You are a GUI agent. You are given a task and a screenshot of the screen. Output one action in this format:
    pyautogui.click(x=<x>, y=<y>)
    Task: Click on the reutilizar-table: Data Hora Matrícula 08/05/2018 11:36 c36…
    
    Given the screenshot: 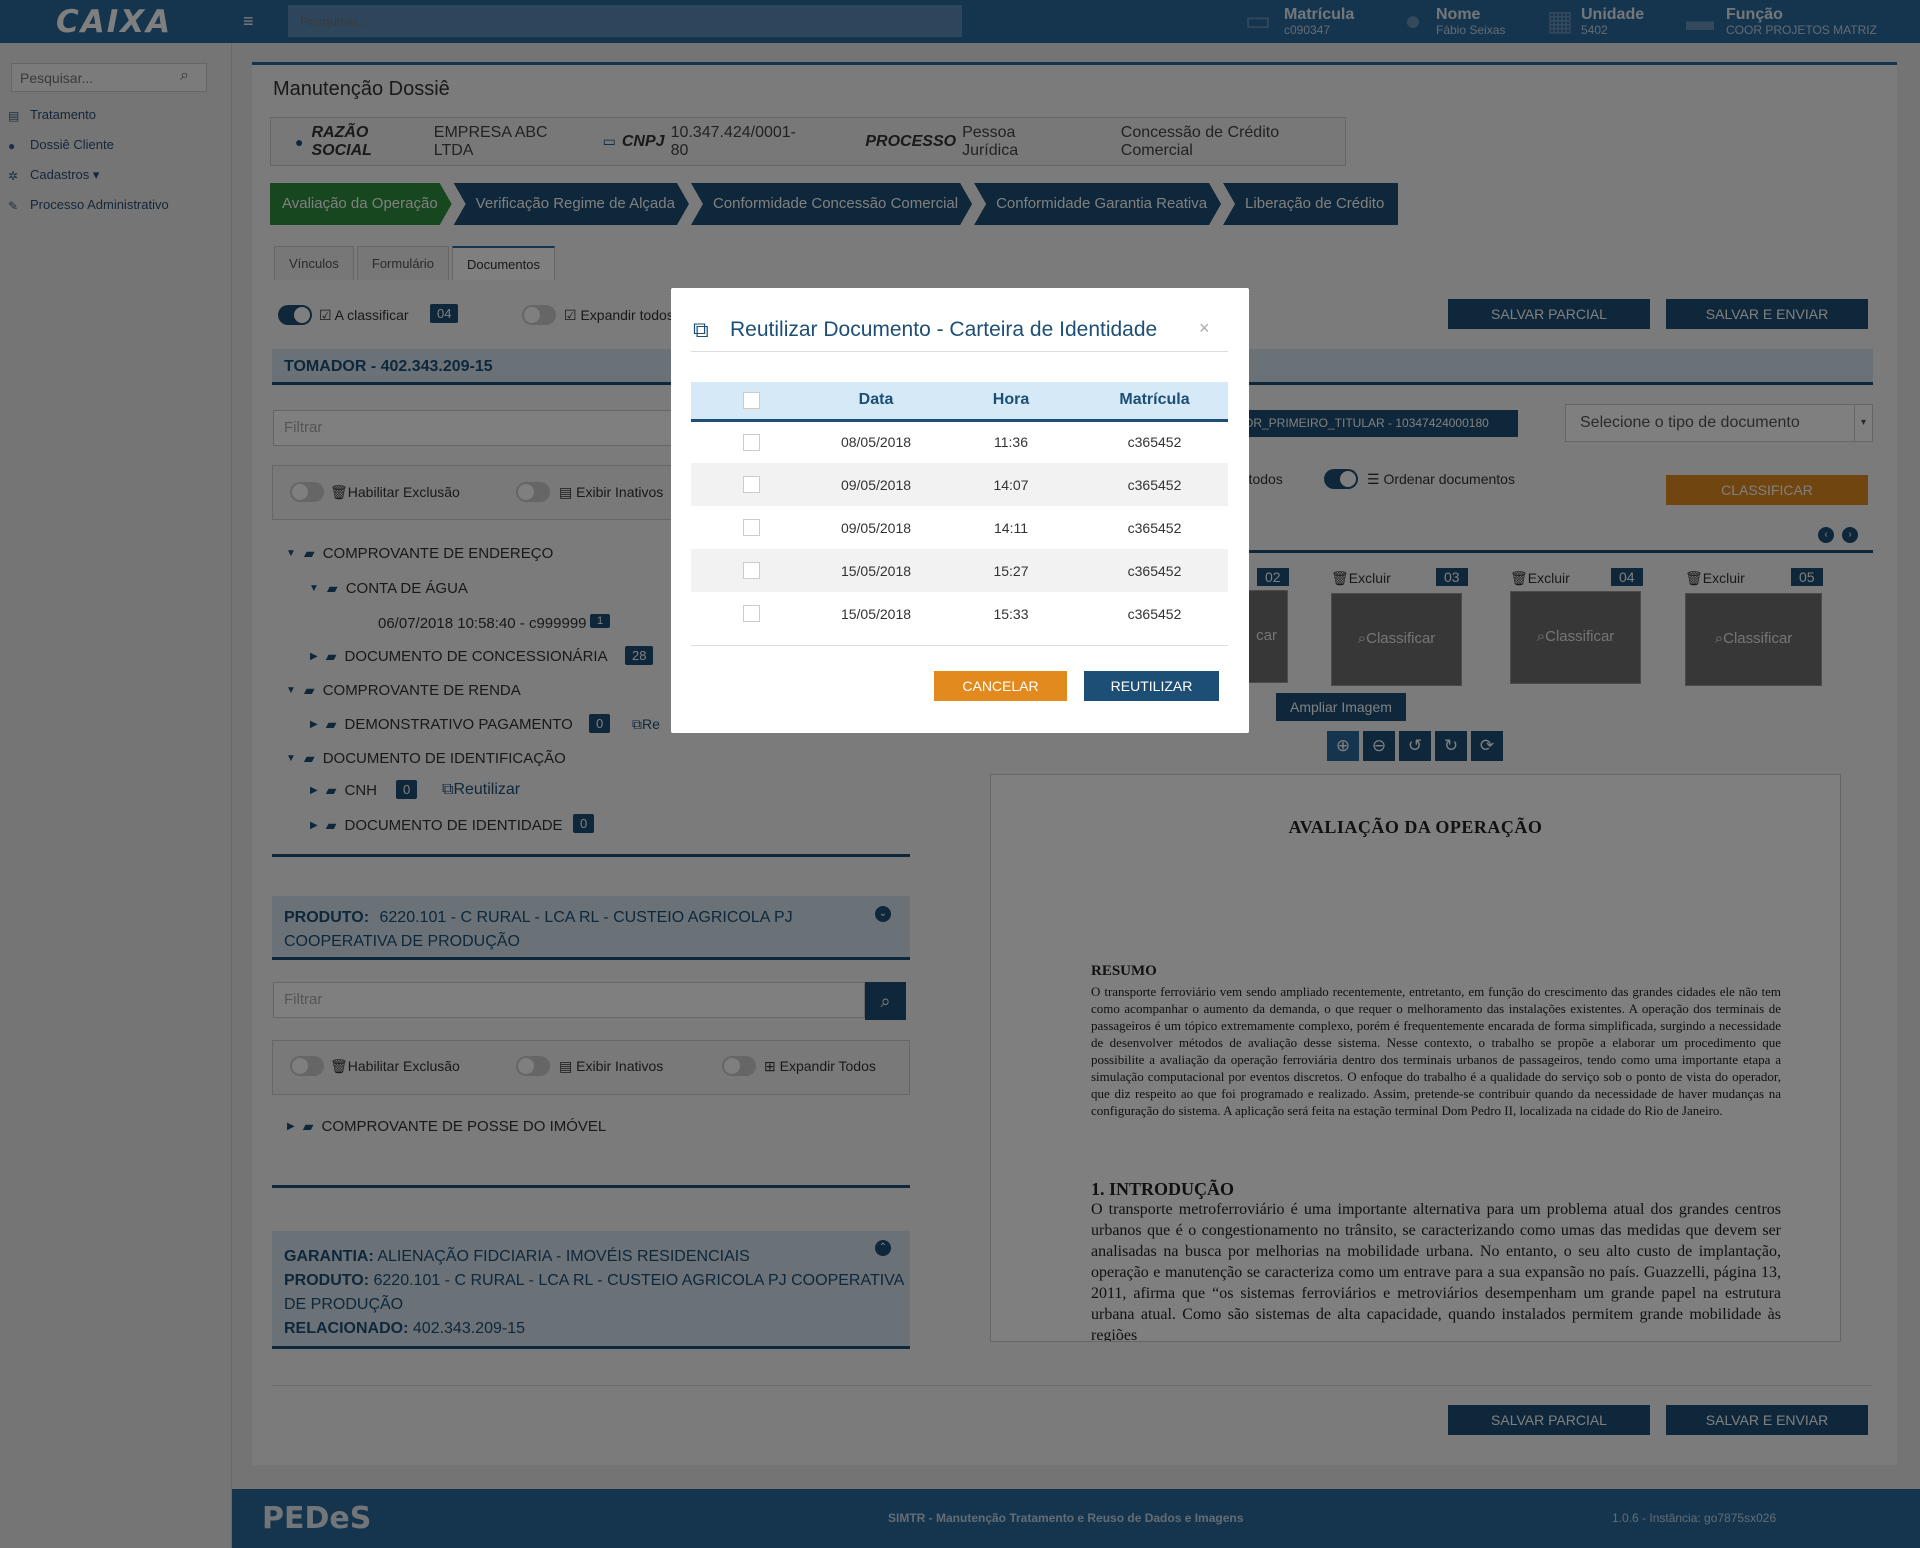 What is the action you would take?
    pyautogui.click(x=959, y=508)
    